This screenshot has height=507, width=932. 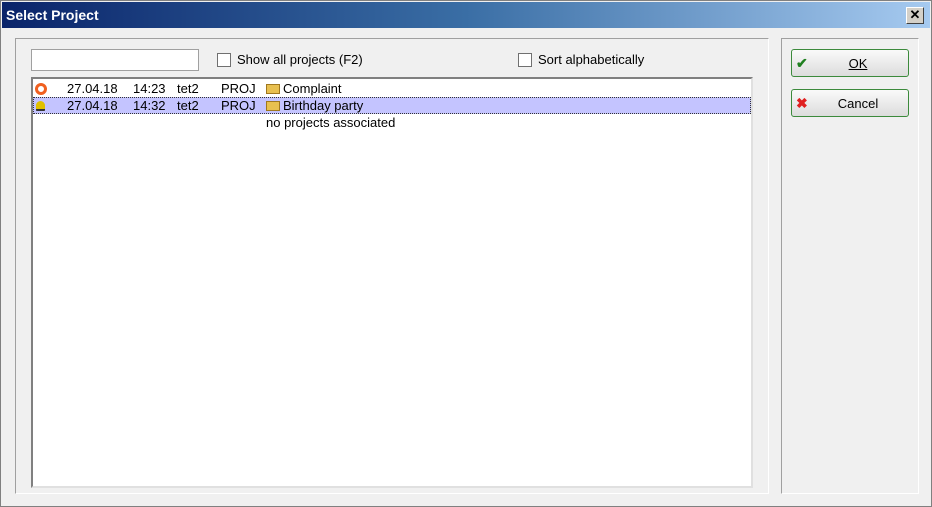 I want to click on checkbox-label: Sort alphabetically, so click(x=591, y=59).